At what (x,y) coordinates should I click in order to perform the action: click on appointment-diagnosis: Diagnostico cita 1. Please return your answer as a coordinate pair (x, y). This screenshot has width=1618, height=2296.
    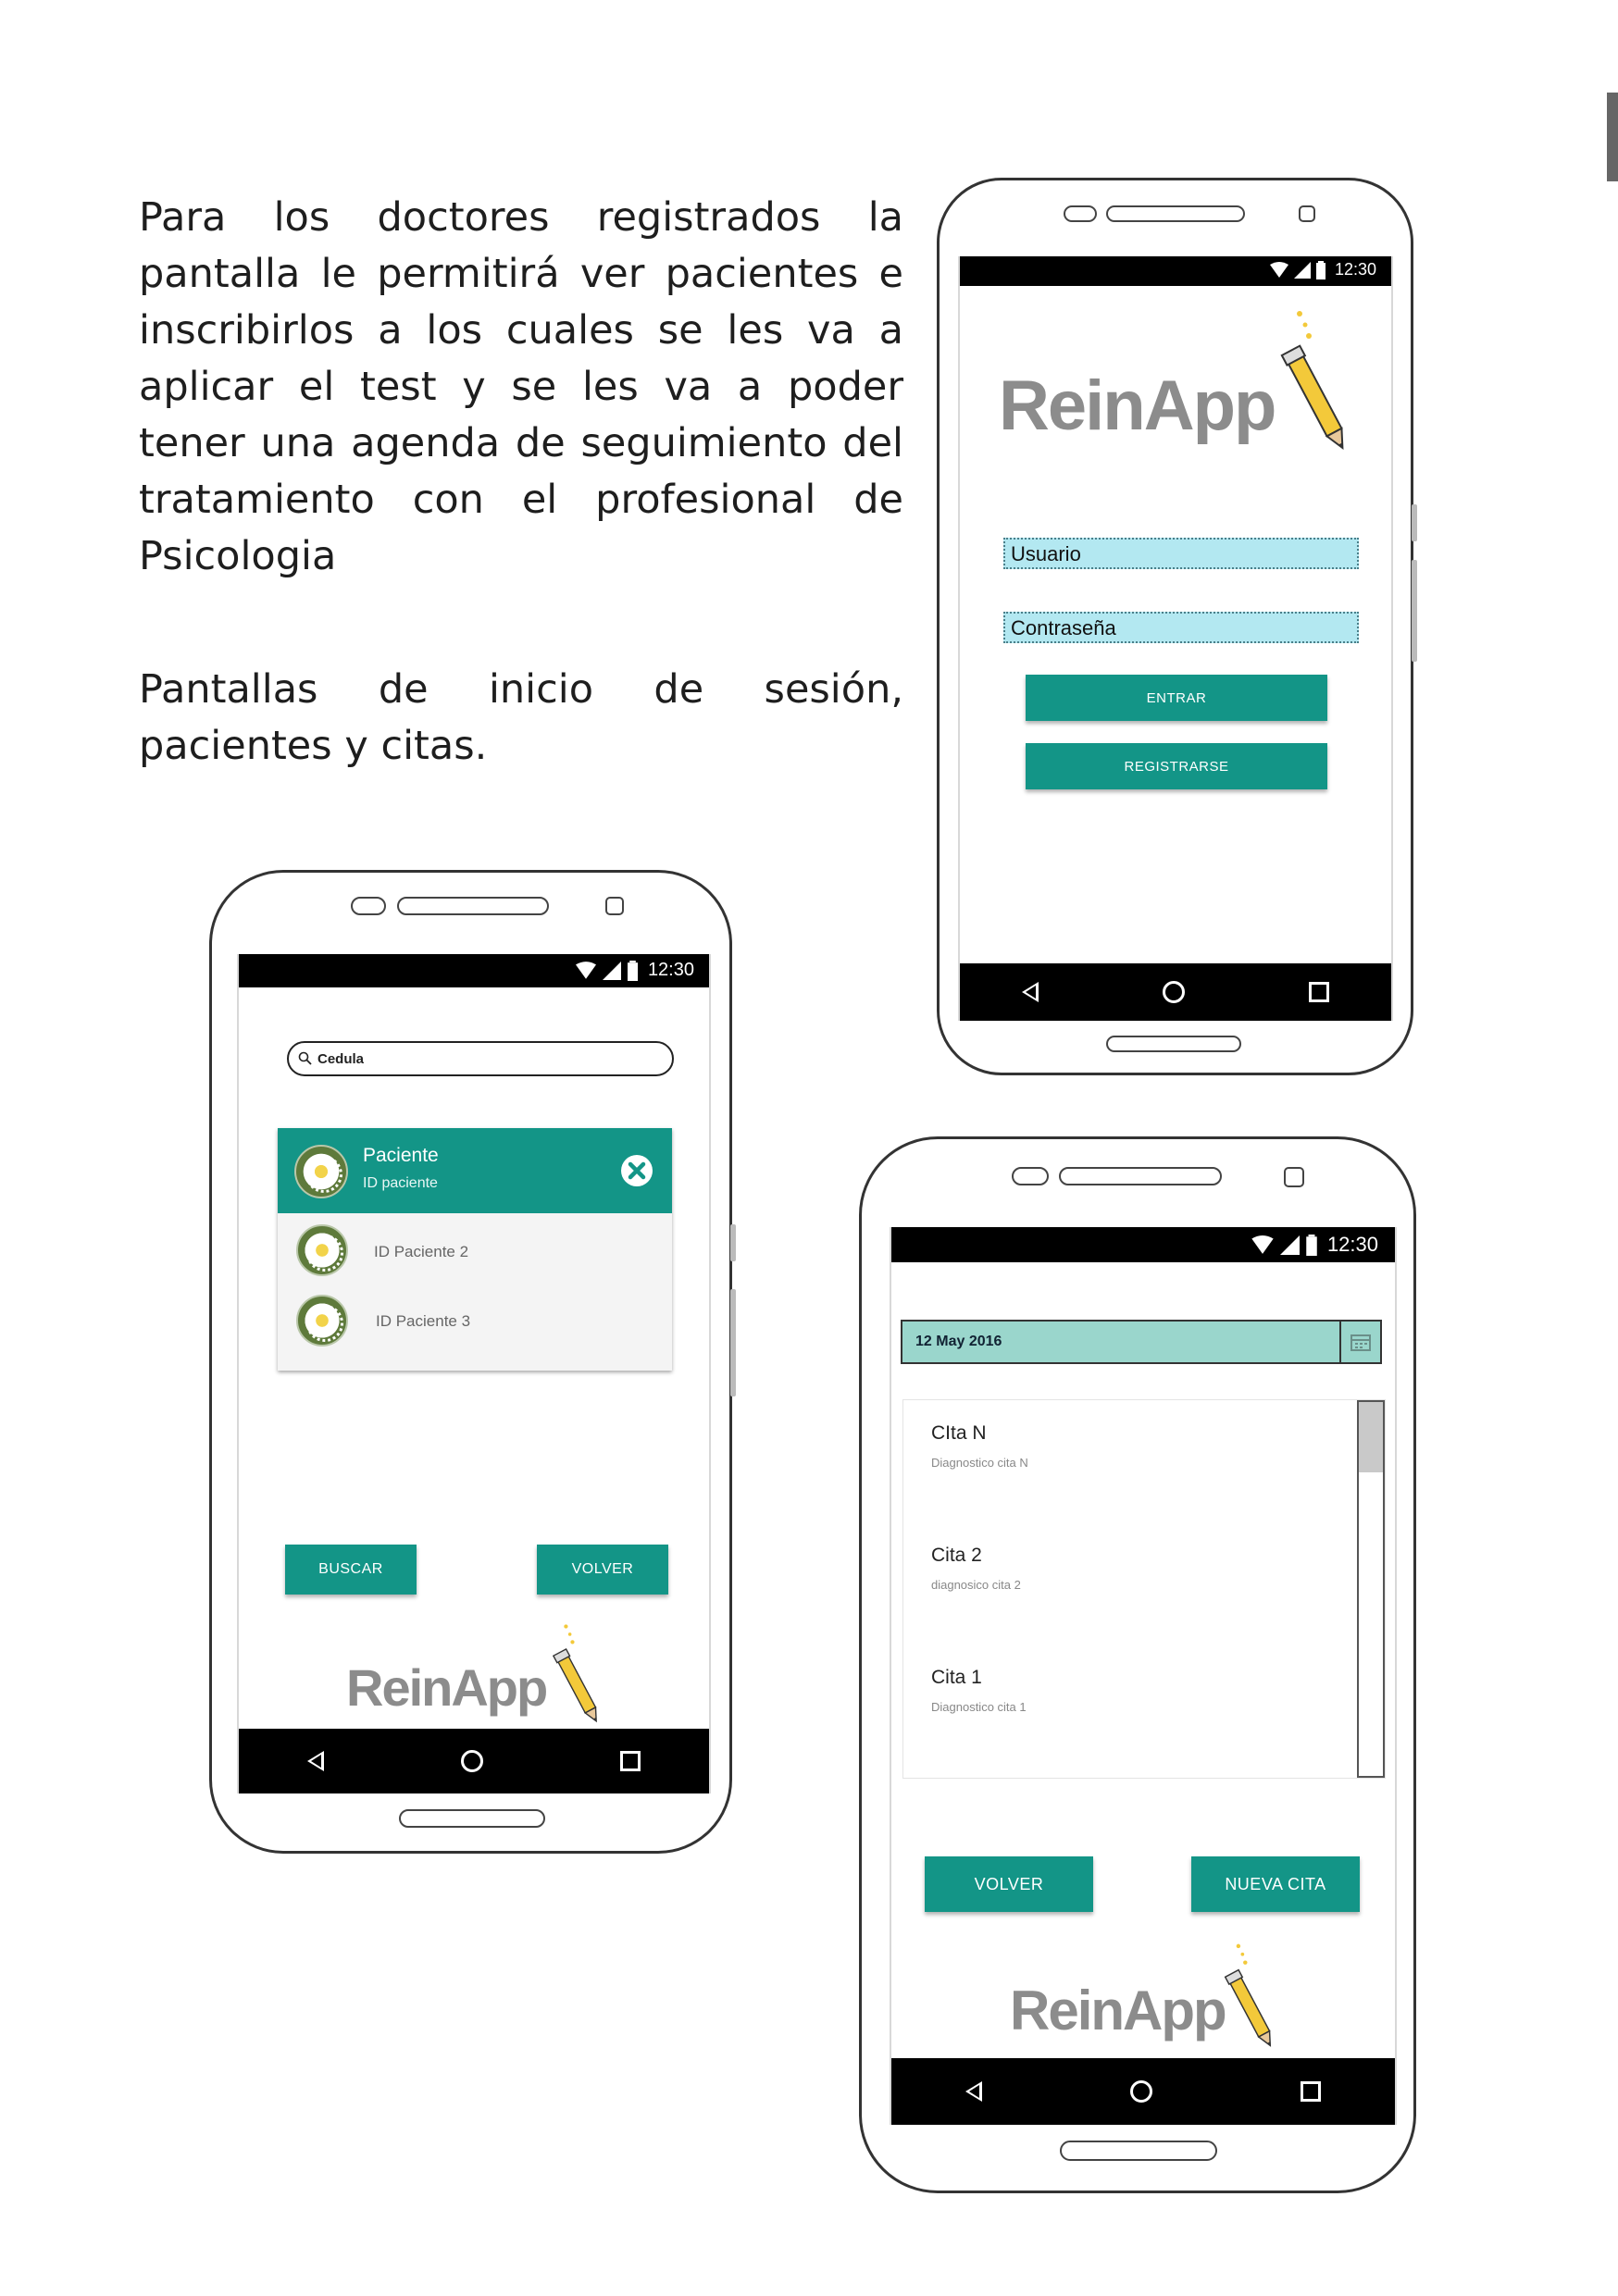
    Looking at the image, I should click on (979, 1707).